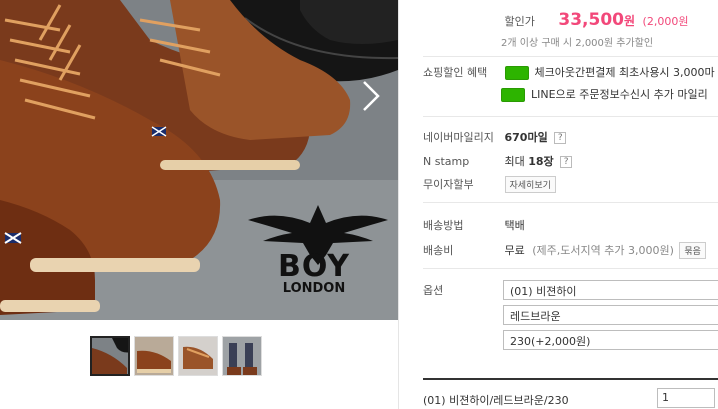 The image size is (718, 409). Describe the element at coordinates (448, 184) in the screenshot. I see `installment-label: 무이자할부` at that location.